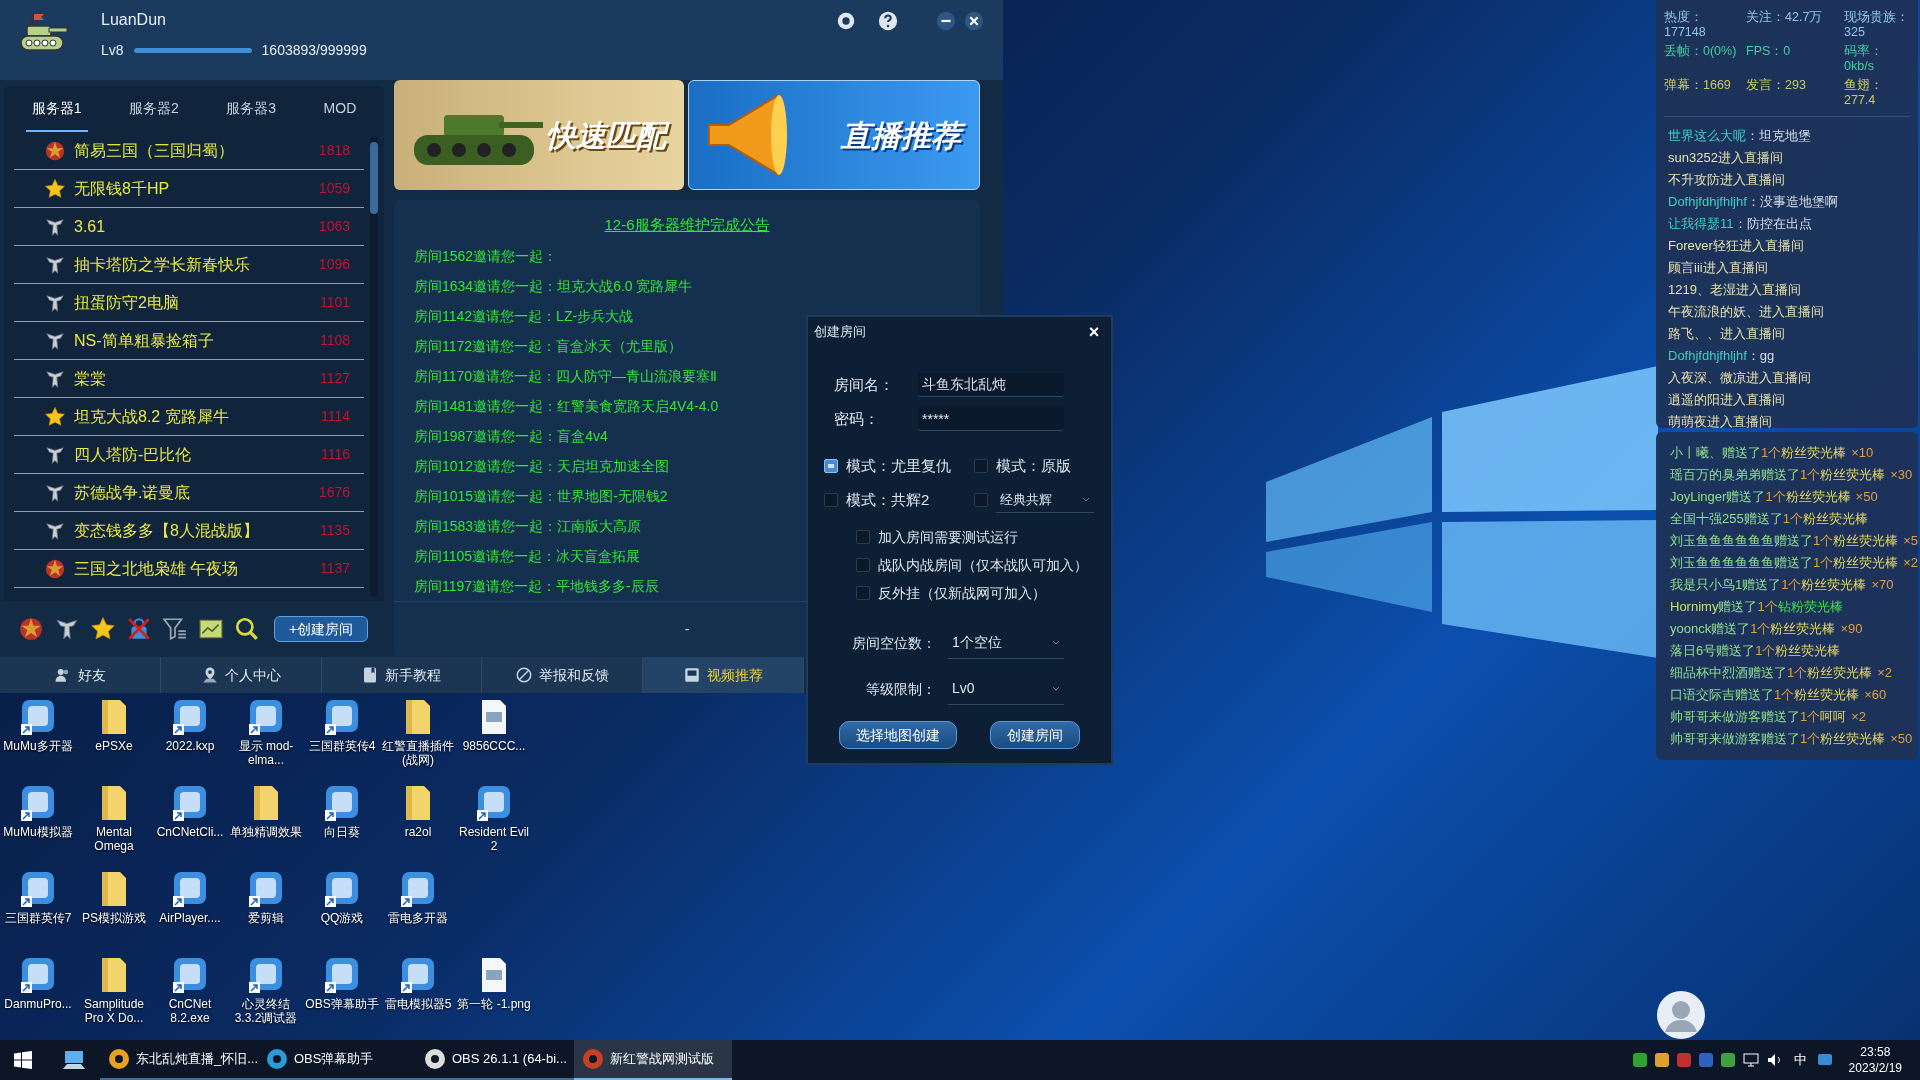 The height and width of the screenshot is (1080, 1920). Describe the element at coordinates (114, 741) in the screenshot. I see `desktop-icon: ePSXe` at that location.